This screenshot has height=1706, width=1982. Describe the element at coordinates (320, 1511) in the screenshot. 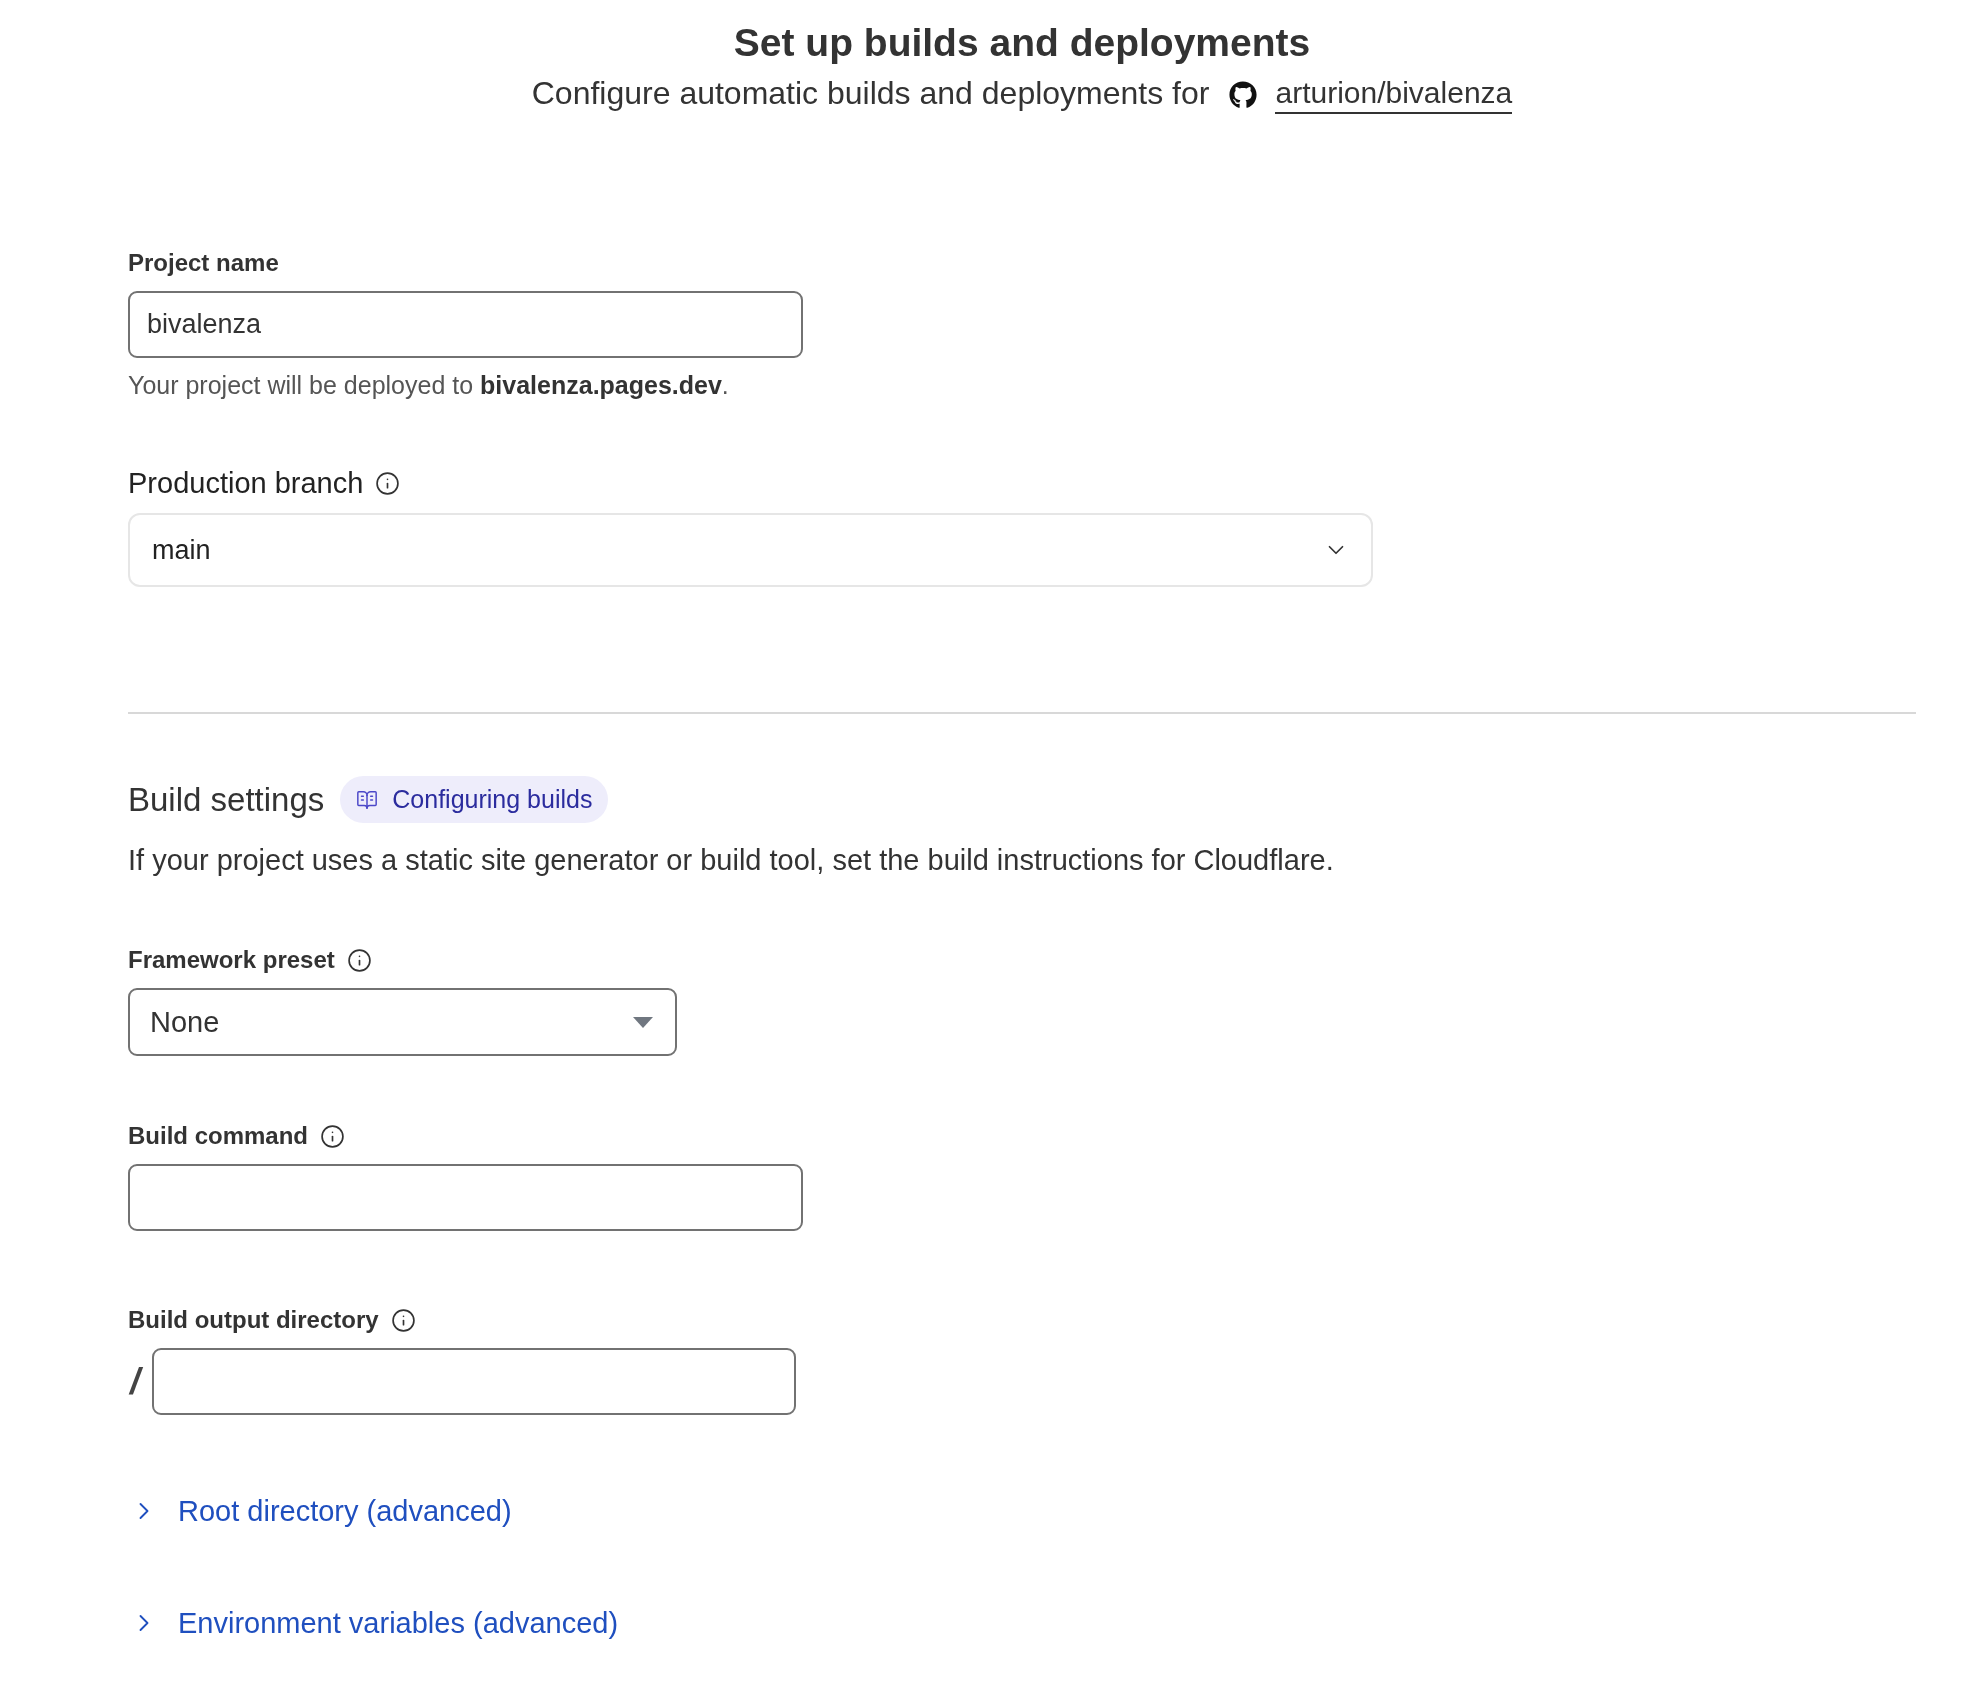

I see `advanced-toggle: Root directory (advanced)` at that location.